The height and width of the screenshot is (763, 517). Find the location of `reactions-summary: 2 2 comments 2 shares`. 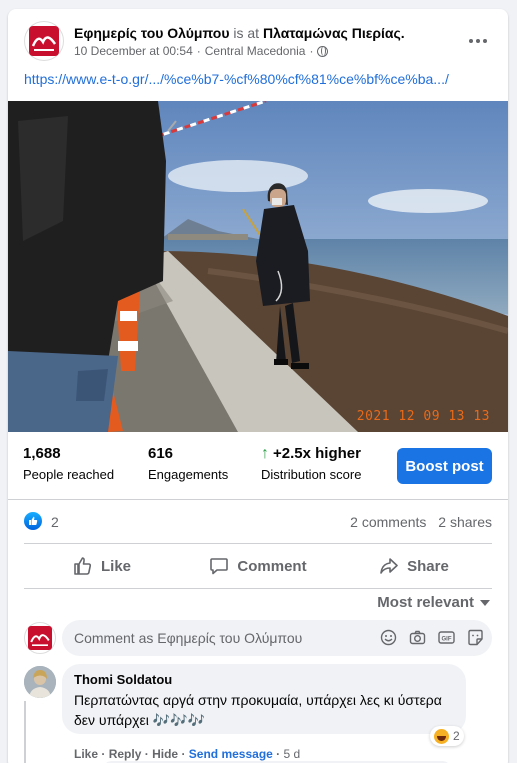

reactions-summary: 2 2 comments 2 shares is located at coordinates (258, 522).